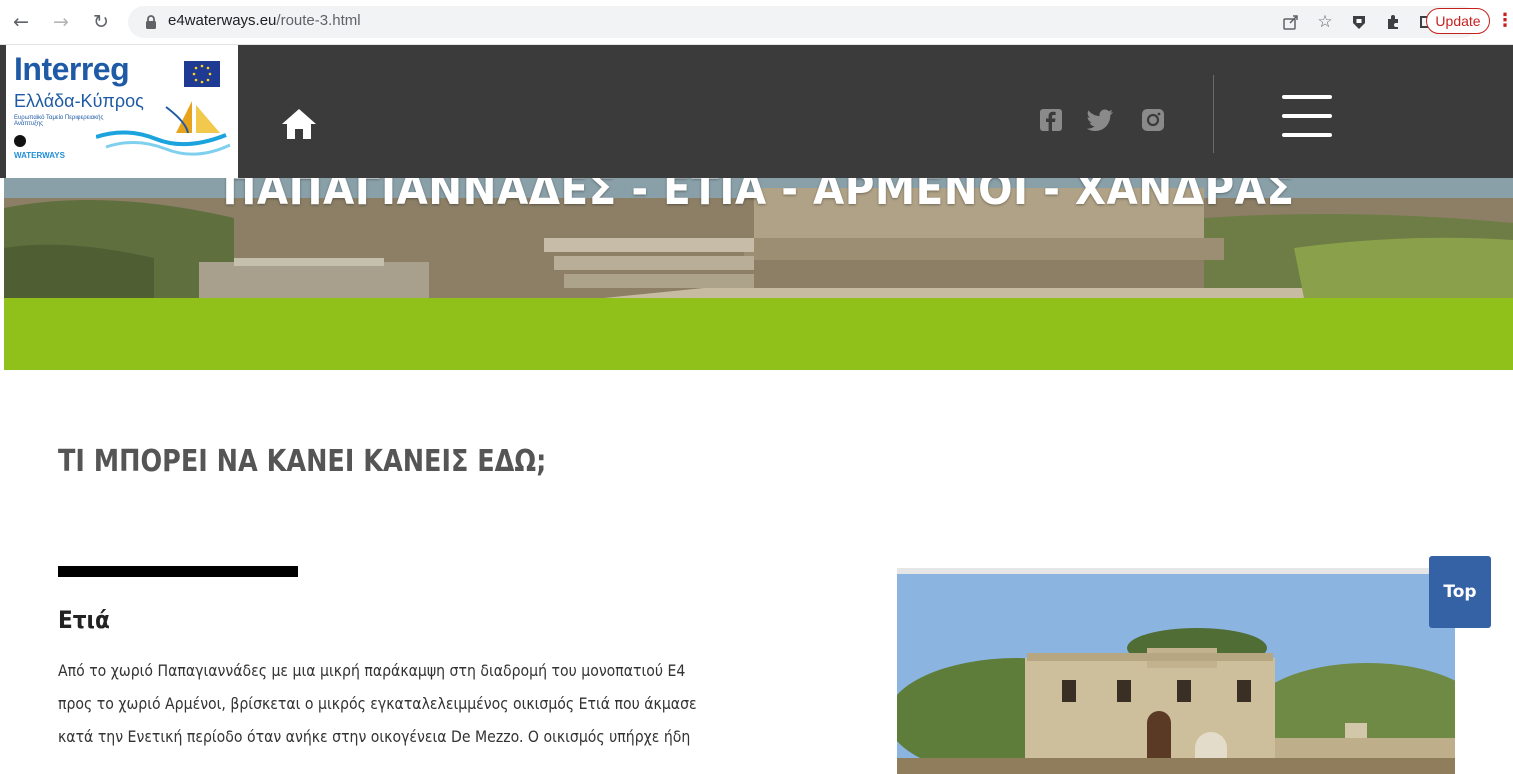 This screenshot has height=774, width=1513. I want to click on lock-icon, so click(151, 22).